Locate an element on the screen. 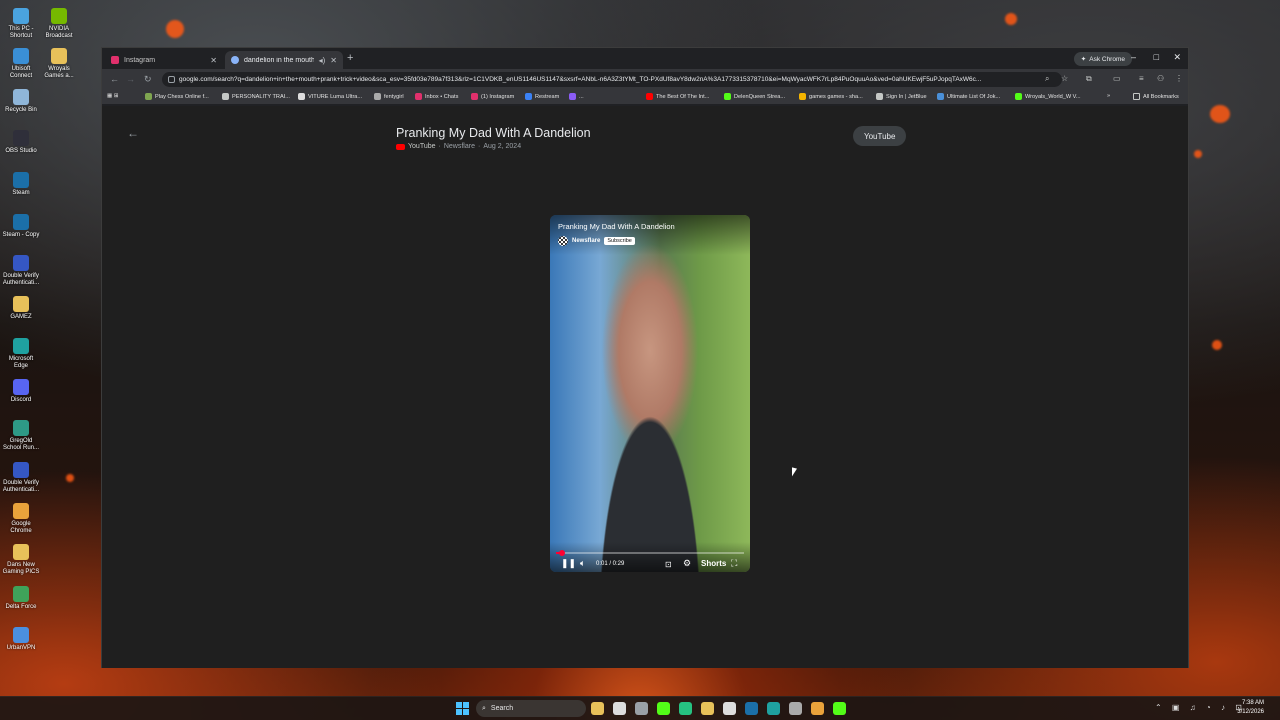  speaker-icon: ◂) is located at coordinates (322, 60).